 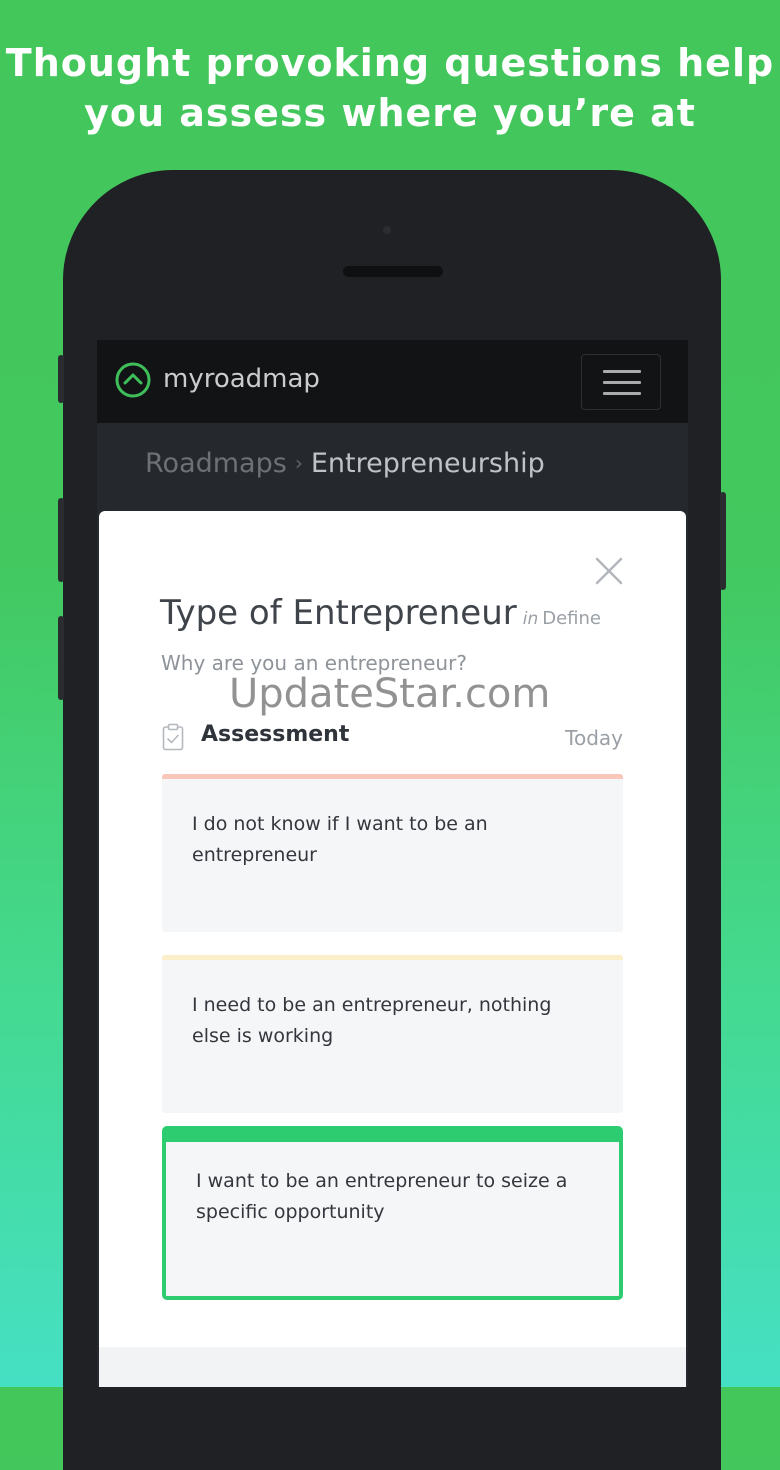 I want to click on assessment-date: Today, so click(x=594, y=738).